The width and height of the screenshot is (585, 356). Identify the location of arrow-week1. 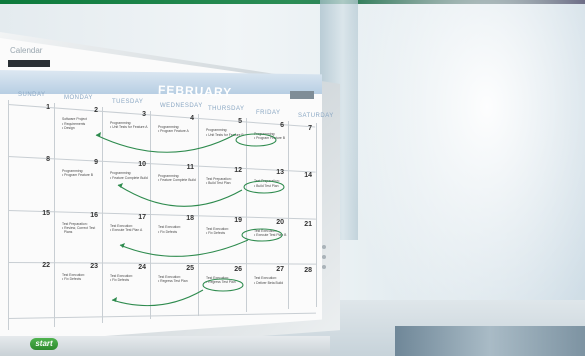
(166, 143).